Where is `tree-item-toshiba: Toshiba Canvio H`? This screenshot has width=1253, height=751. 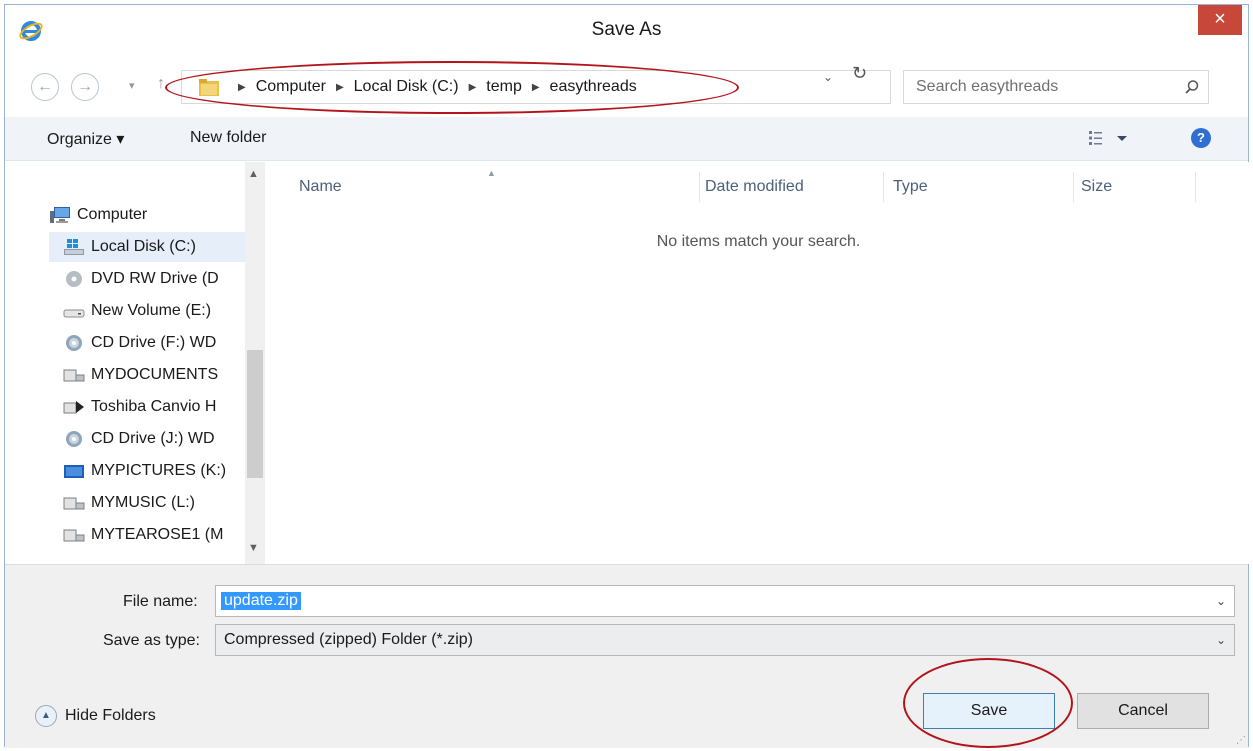
tree-item-toshiba: Toshiba Canvio H is located at coordinates (139, 407).